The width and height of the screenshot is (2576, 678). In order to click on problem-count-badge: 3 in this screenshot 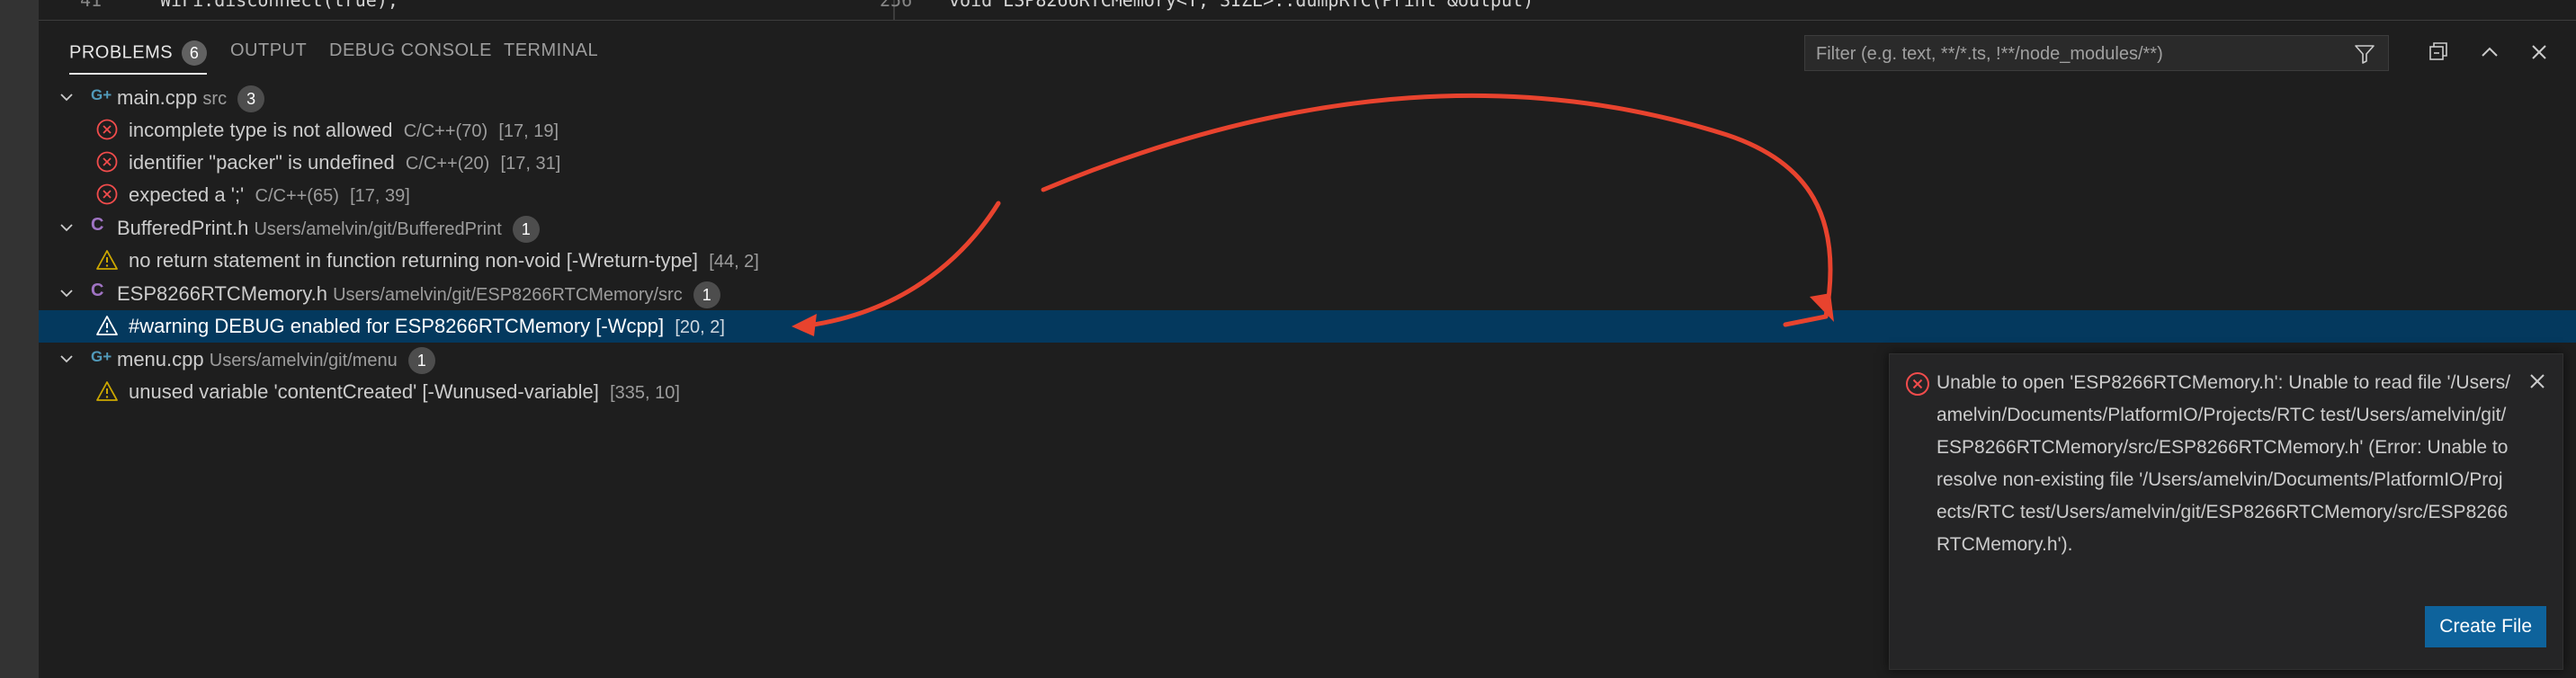, I will do `click(251, 98)`.